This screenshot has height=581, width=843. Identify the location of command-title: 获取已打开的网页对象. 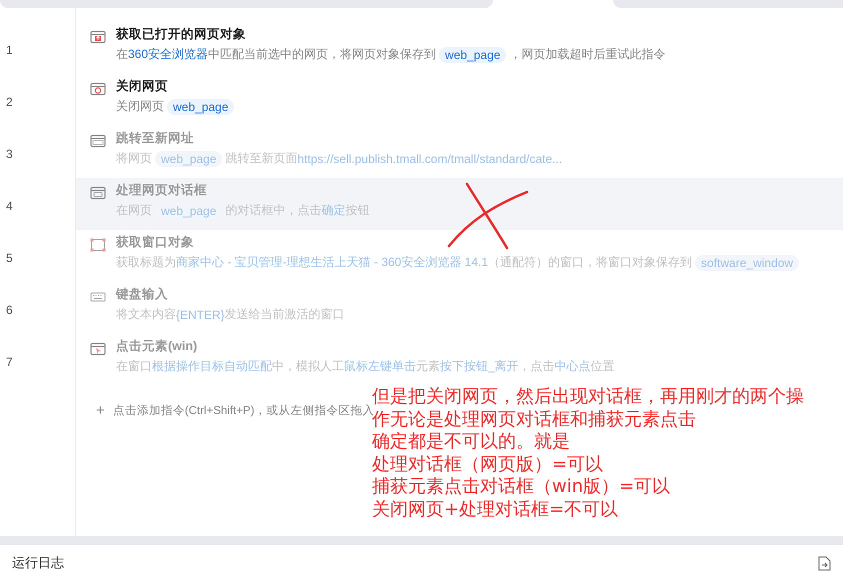
(181, 34).